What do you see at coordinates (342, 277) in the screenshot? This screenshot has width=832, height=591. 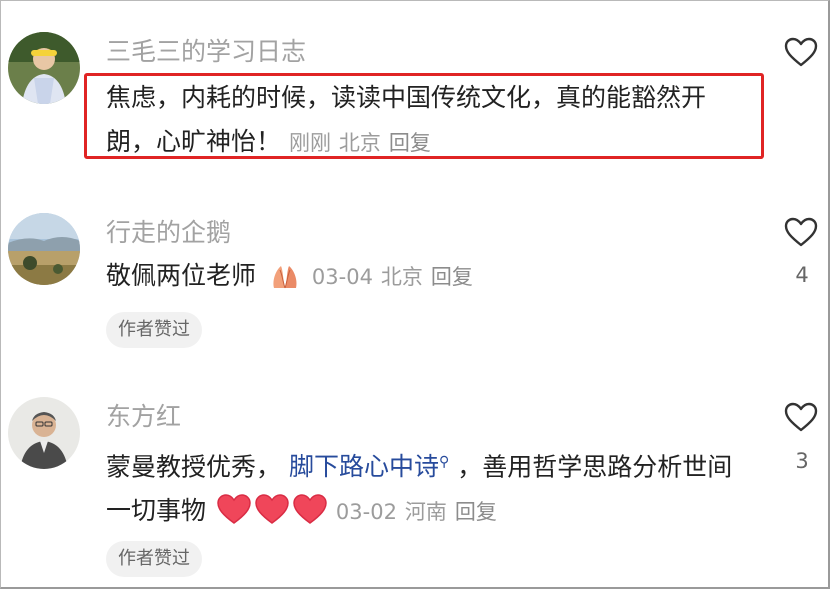 I see `comment-time: 03-04` at bounding box center [342, 277].